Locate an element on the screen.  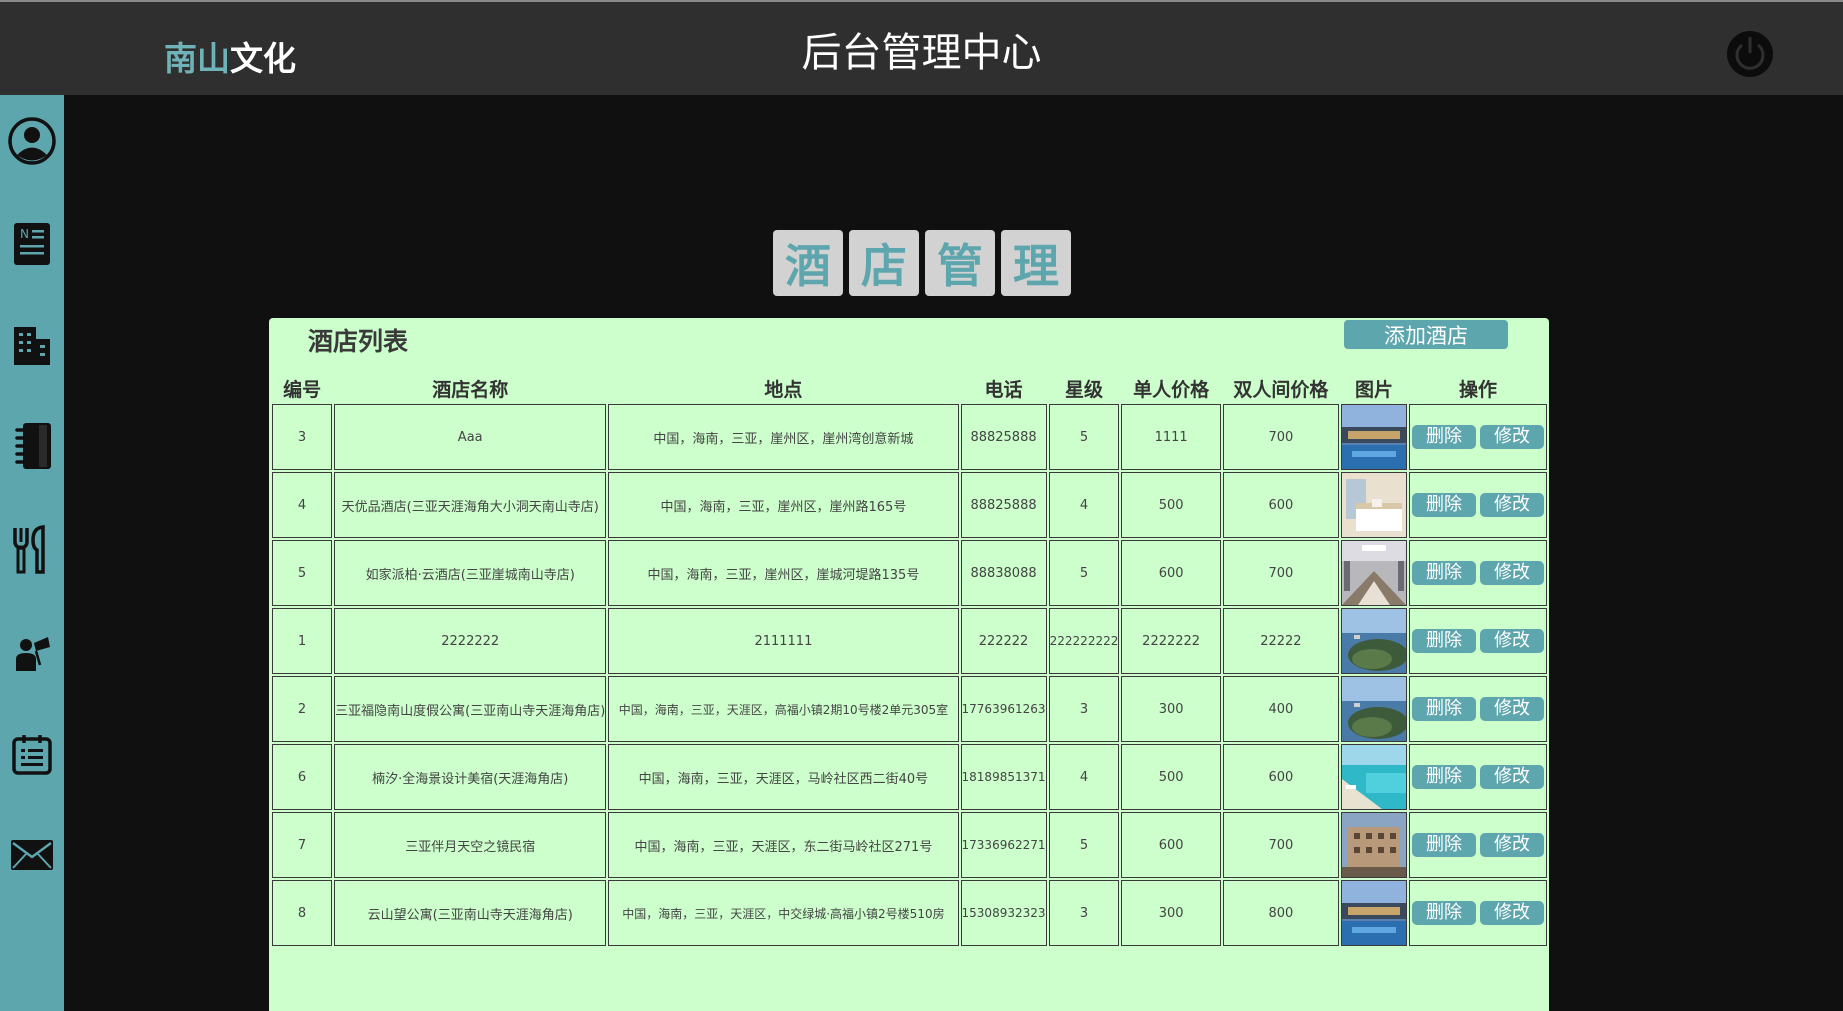
heading-tile: 管 is located at coordinates (960, 263).